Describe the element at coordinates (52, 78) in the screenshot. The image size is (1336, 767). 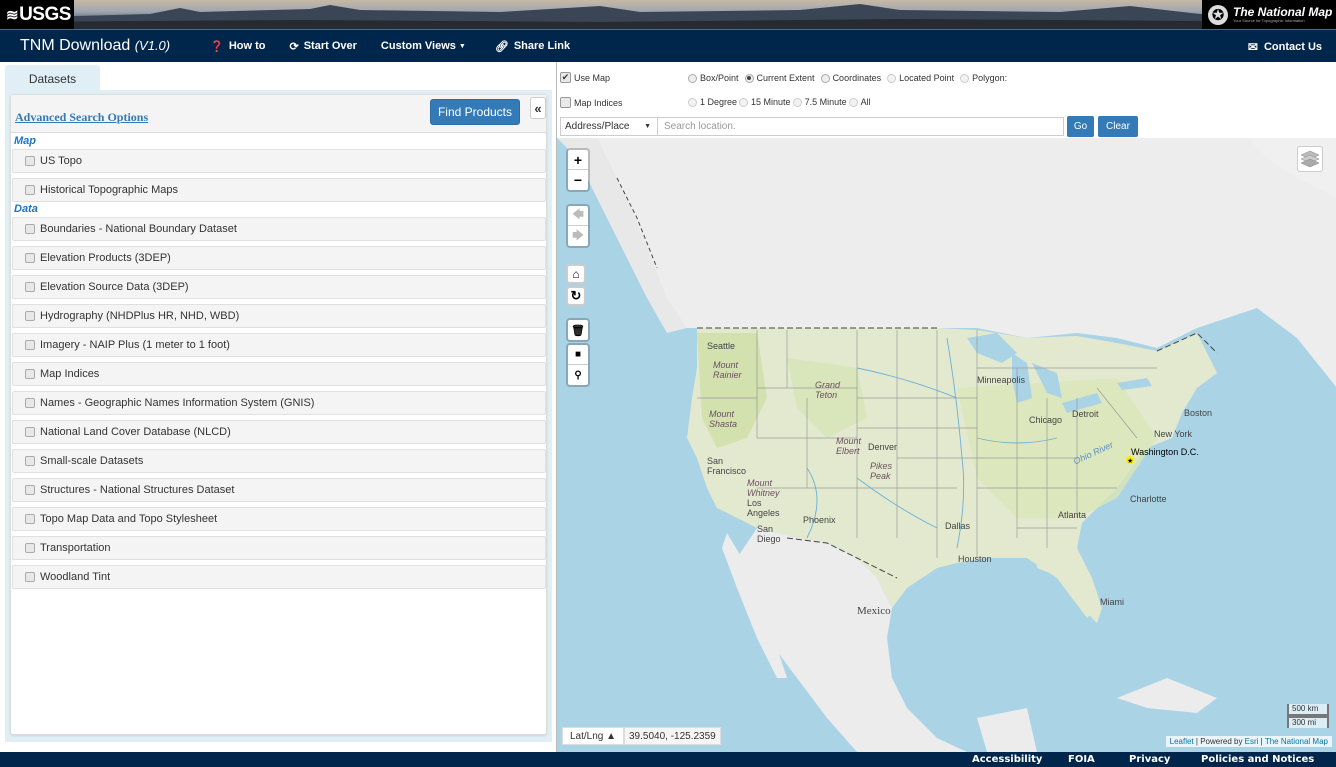
I see `tab-datasets: Datasets` at that location.